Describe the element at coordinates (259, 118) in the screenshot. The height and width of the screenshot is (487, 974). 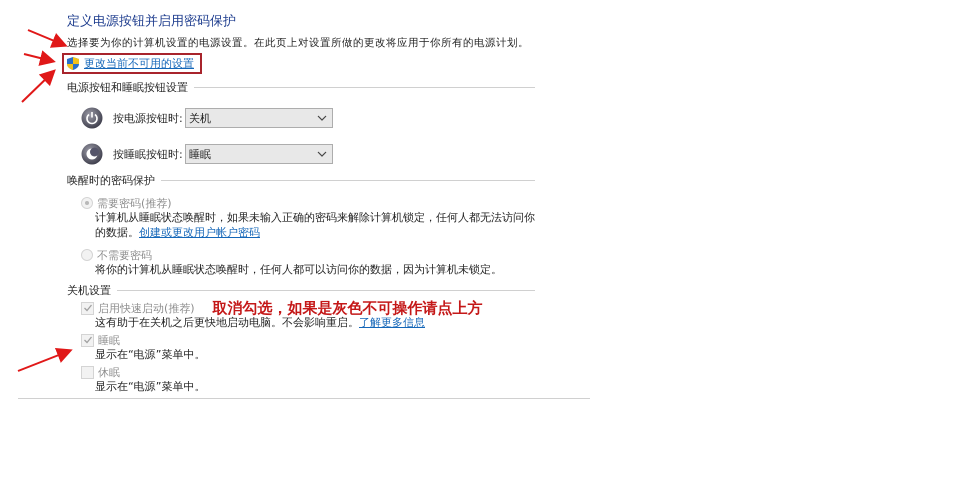
I see `dropdown: 关机` at that location.